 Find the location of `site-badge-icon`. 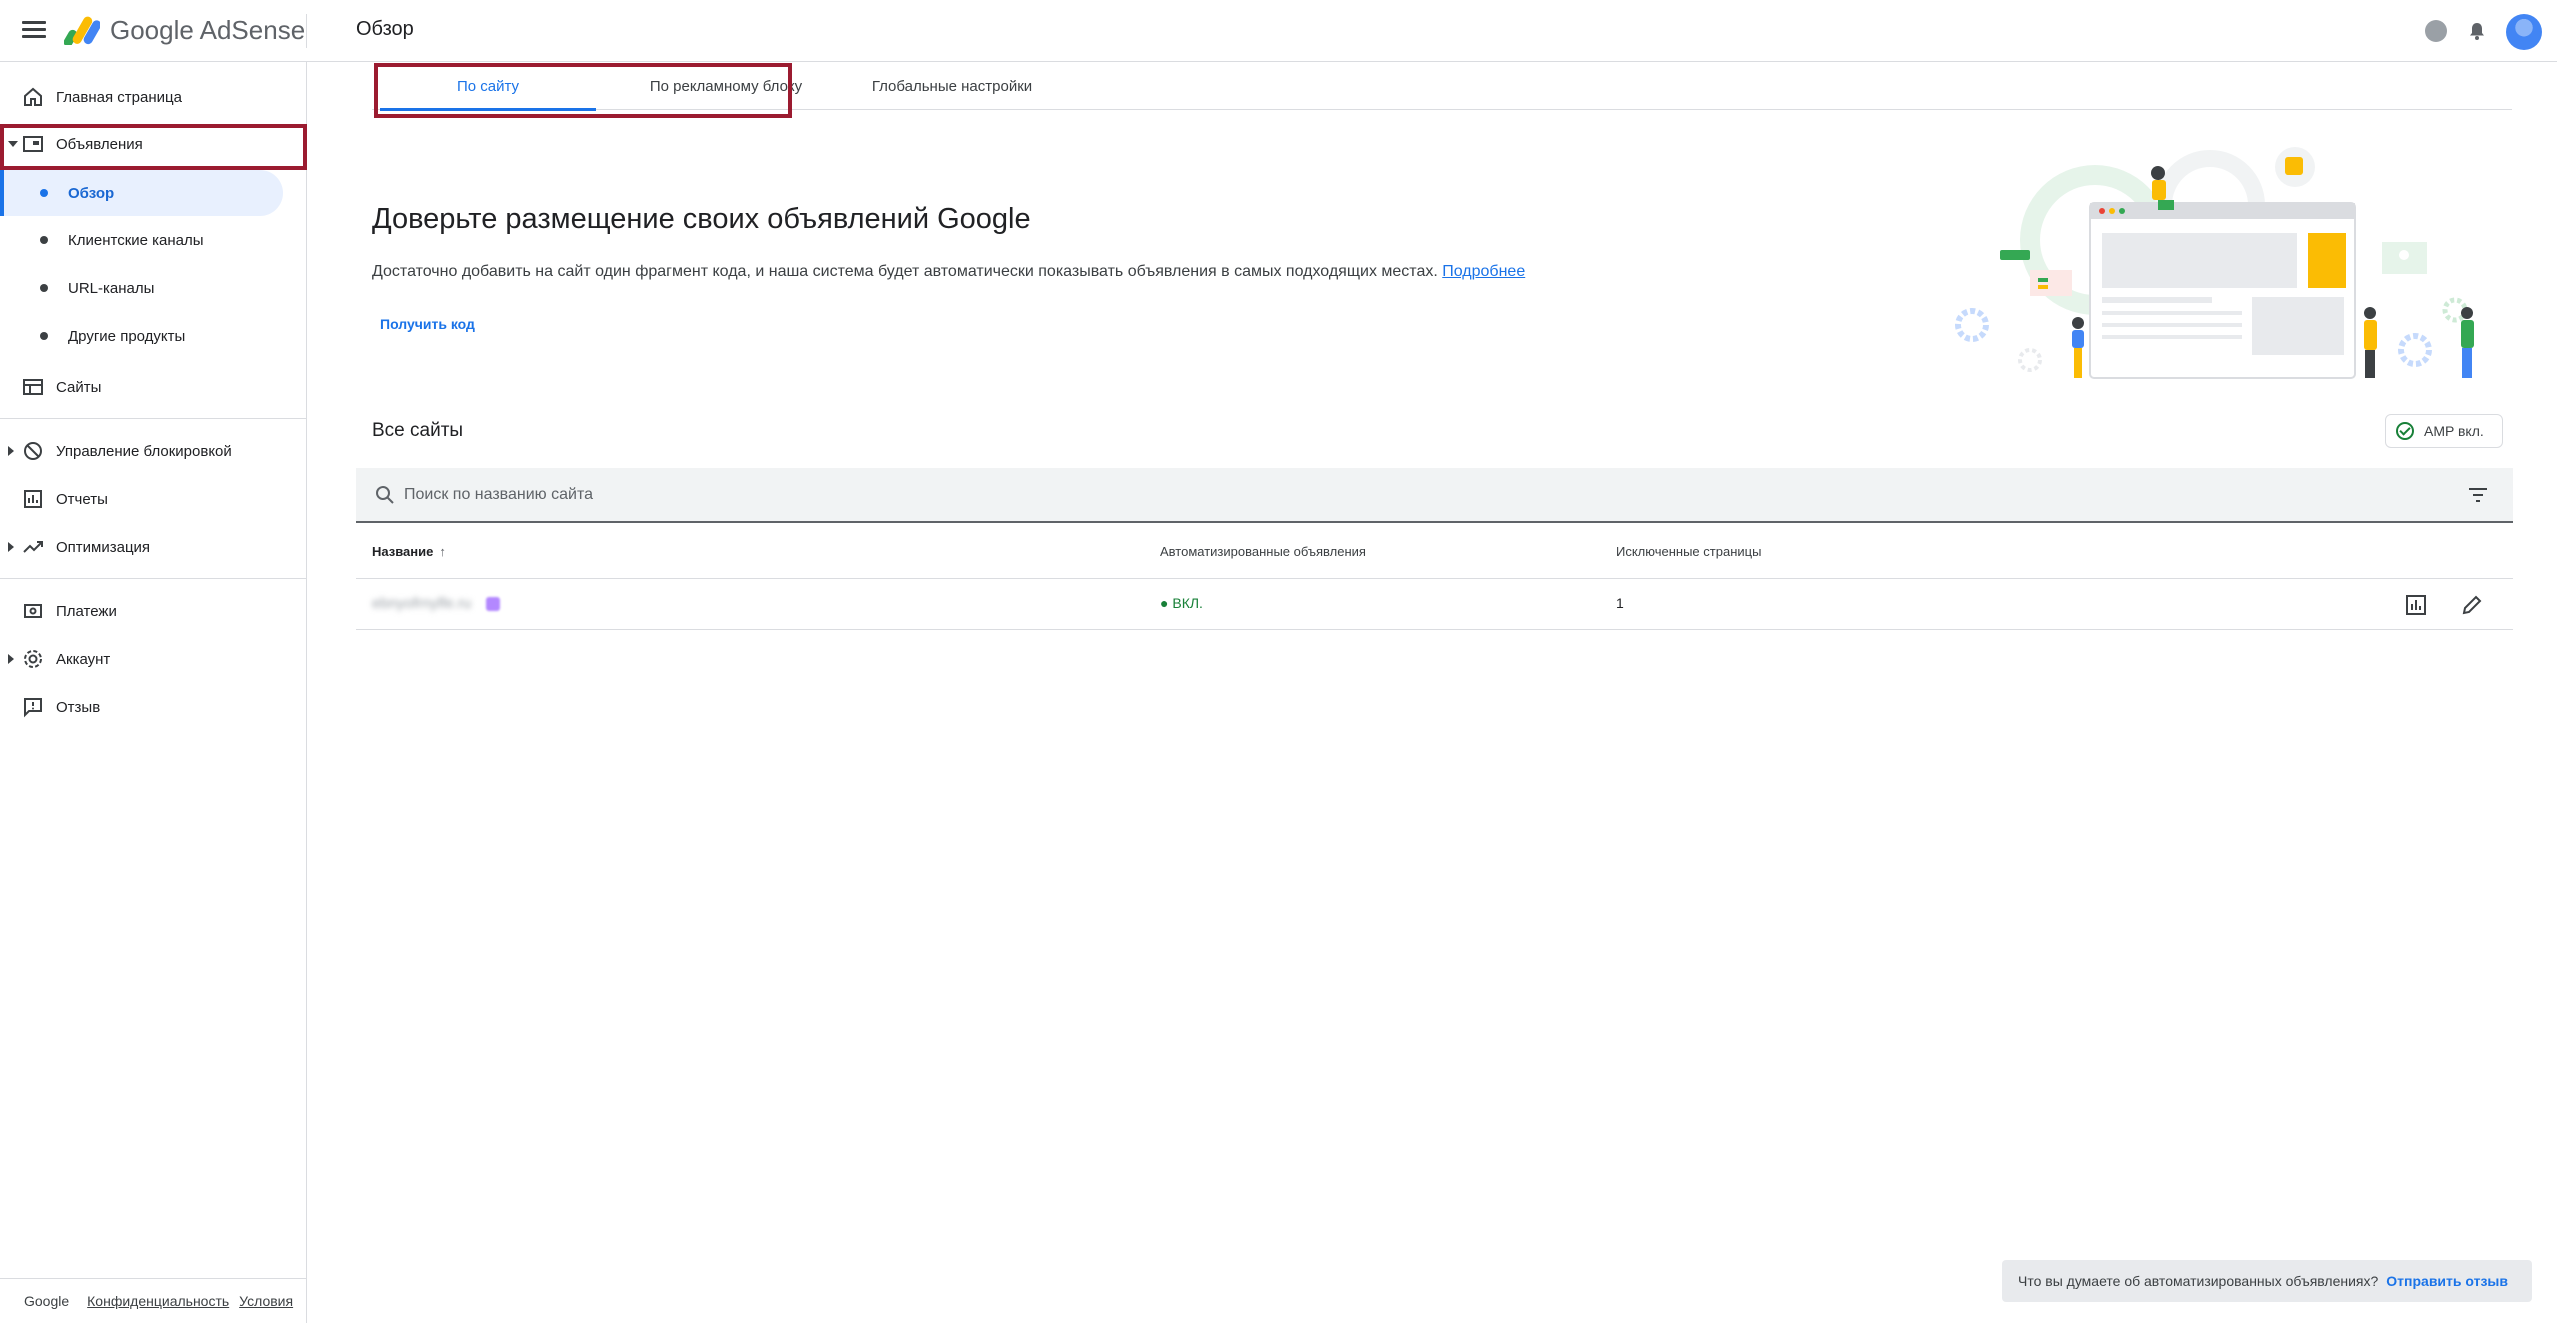

site-badge-icon is located at coordinates (493, 604).